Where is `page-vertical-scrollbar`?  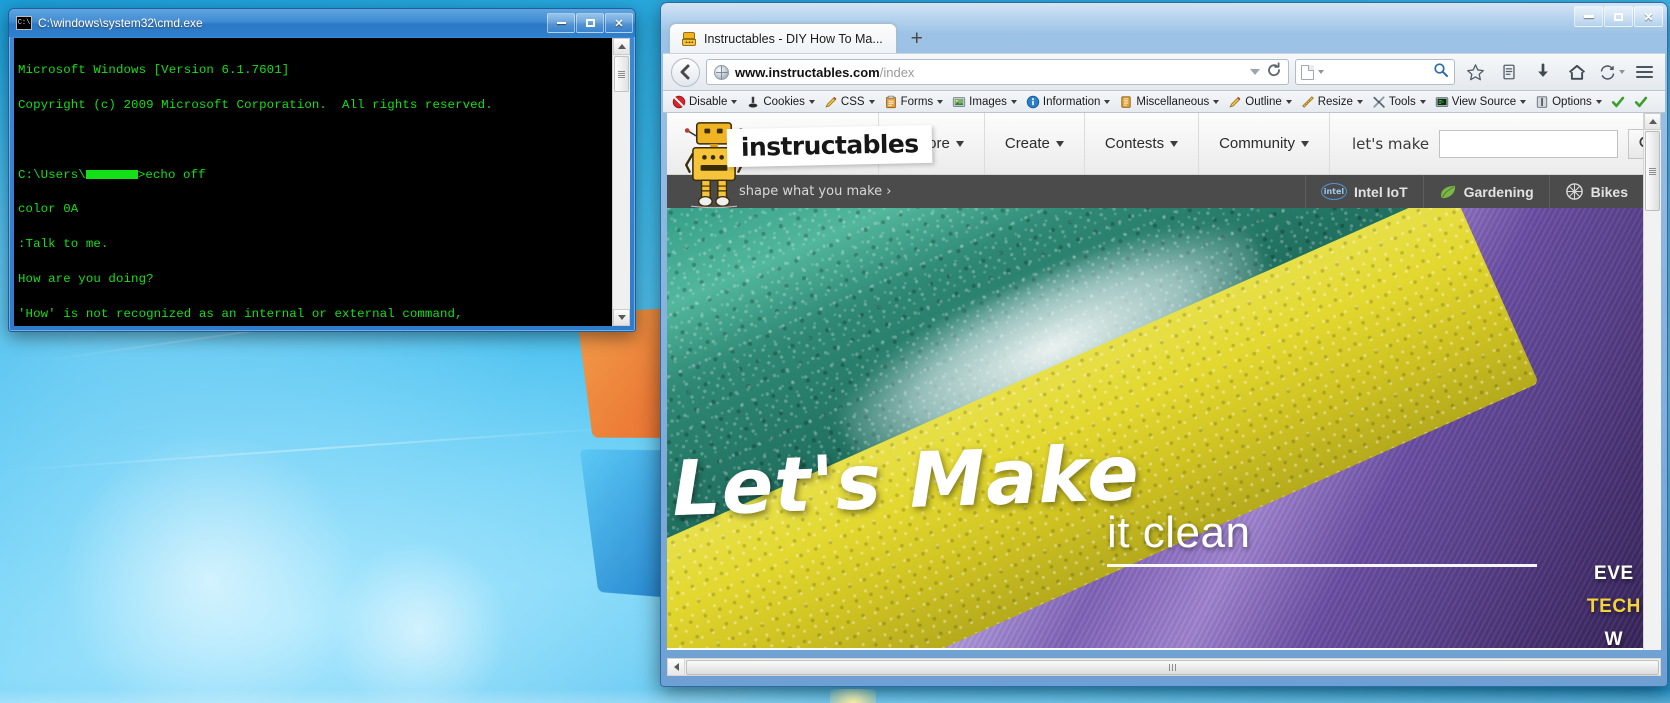 page-vertical-scrollbar is located at coordinates (1652, 381).